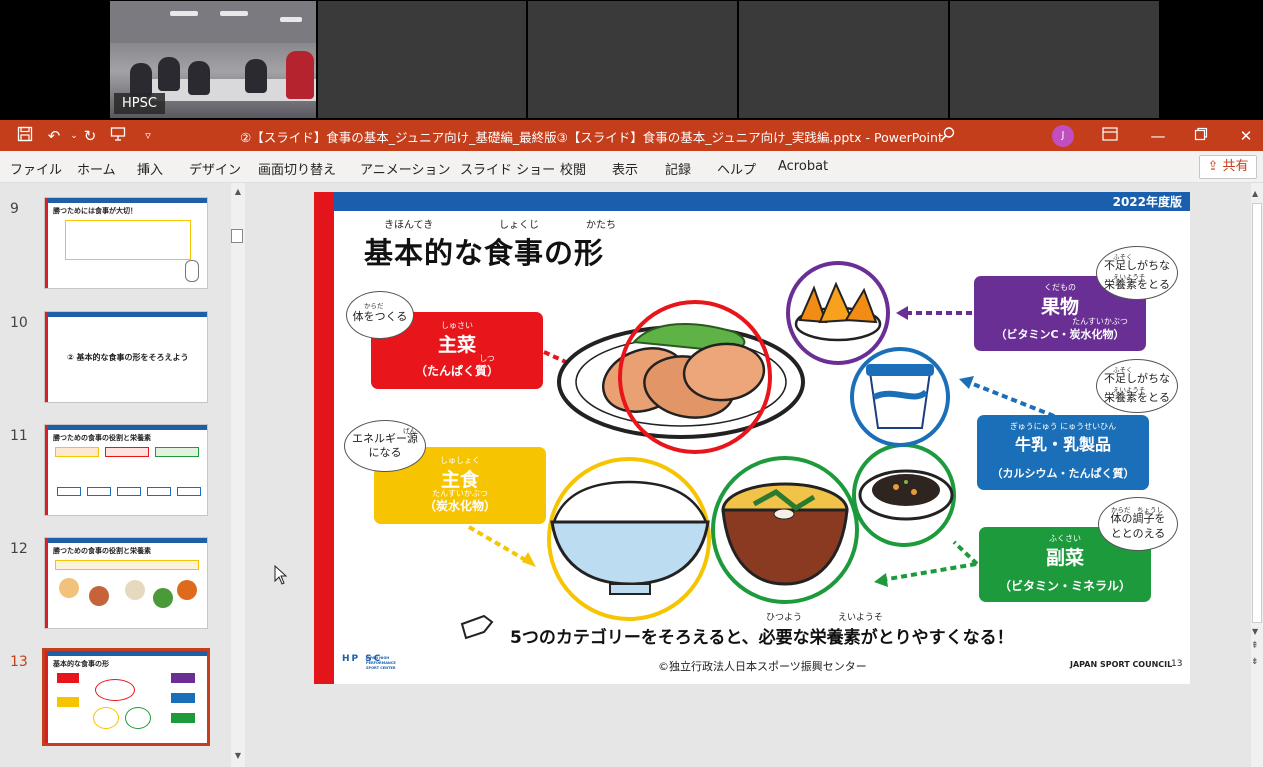  I want to click on bubble-text: ととのえる, so click(1138, 533).